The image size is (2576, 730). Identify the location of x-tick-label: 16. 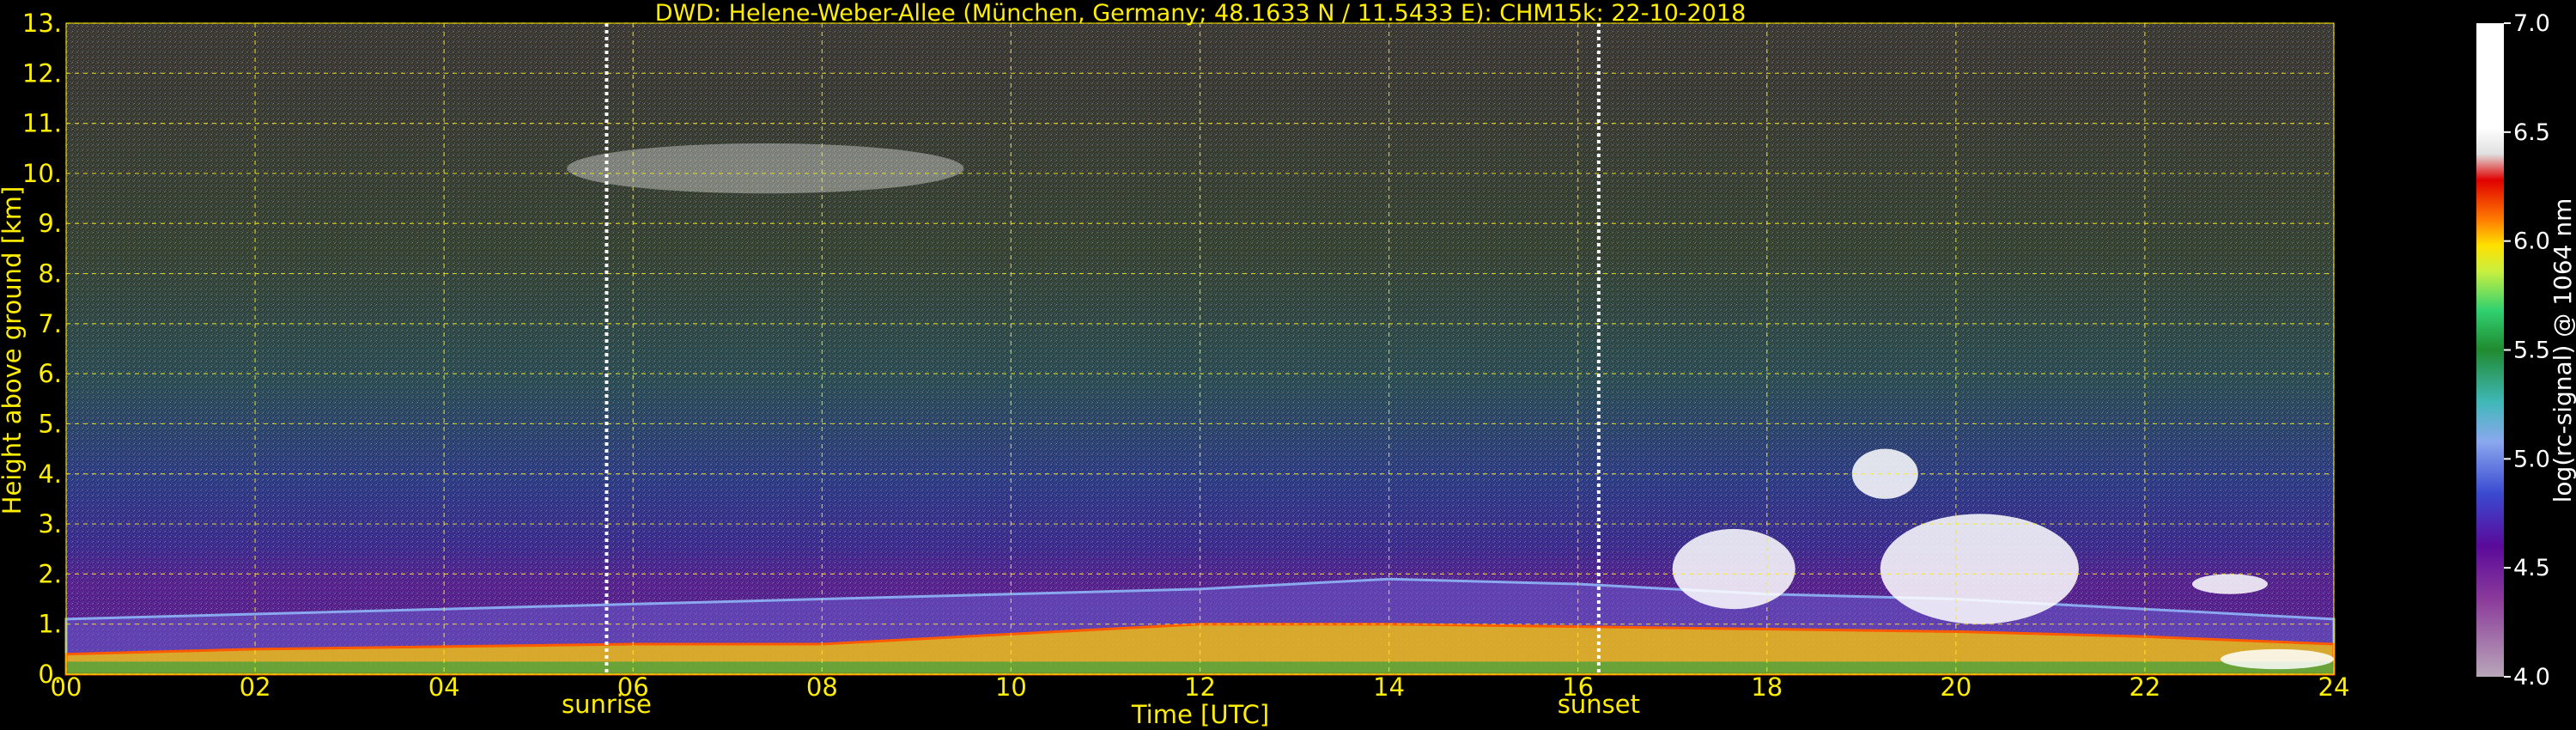
(1578, 687).